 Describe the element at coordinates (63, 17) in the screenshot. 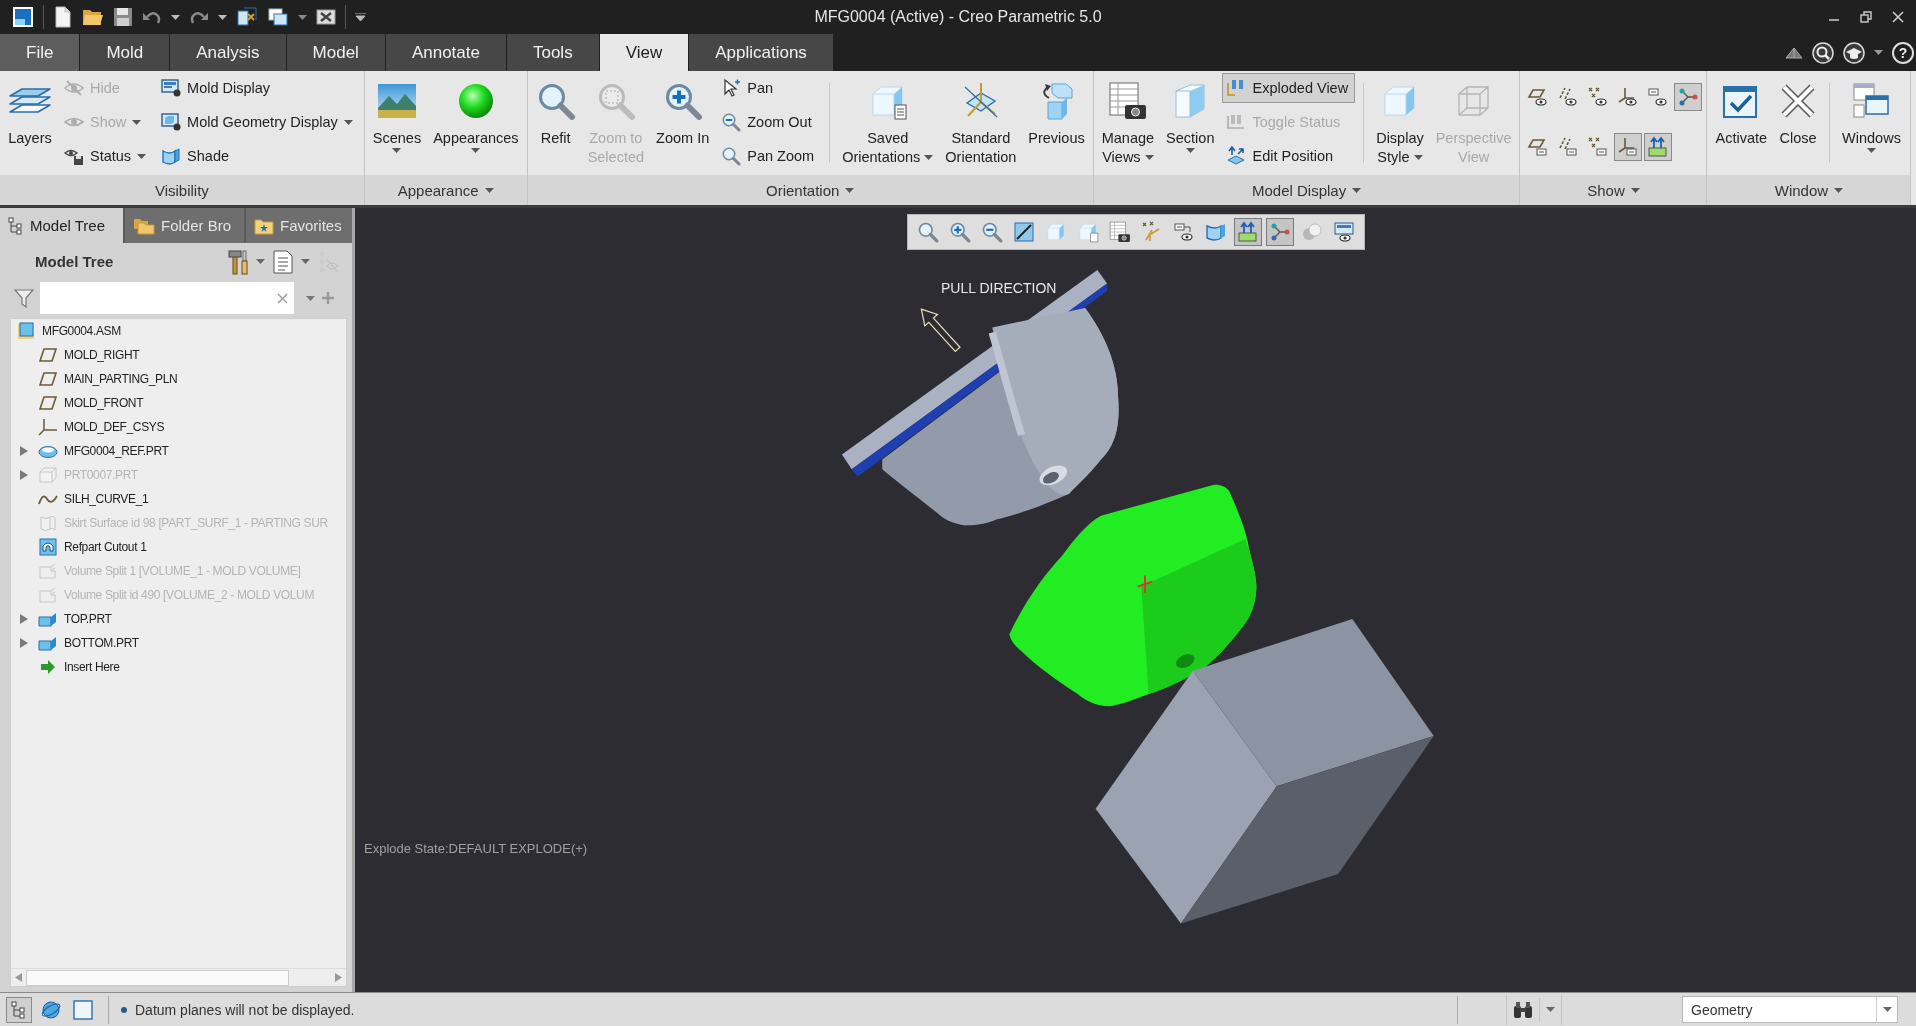

I see `new-file-icon` at that location.